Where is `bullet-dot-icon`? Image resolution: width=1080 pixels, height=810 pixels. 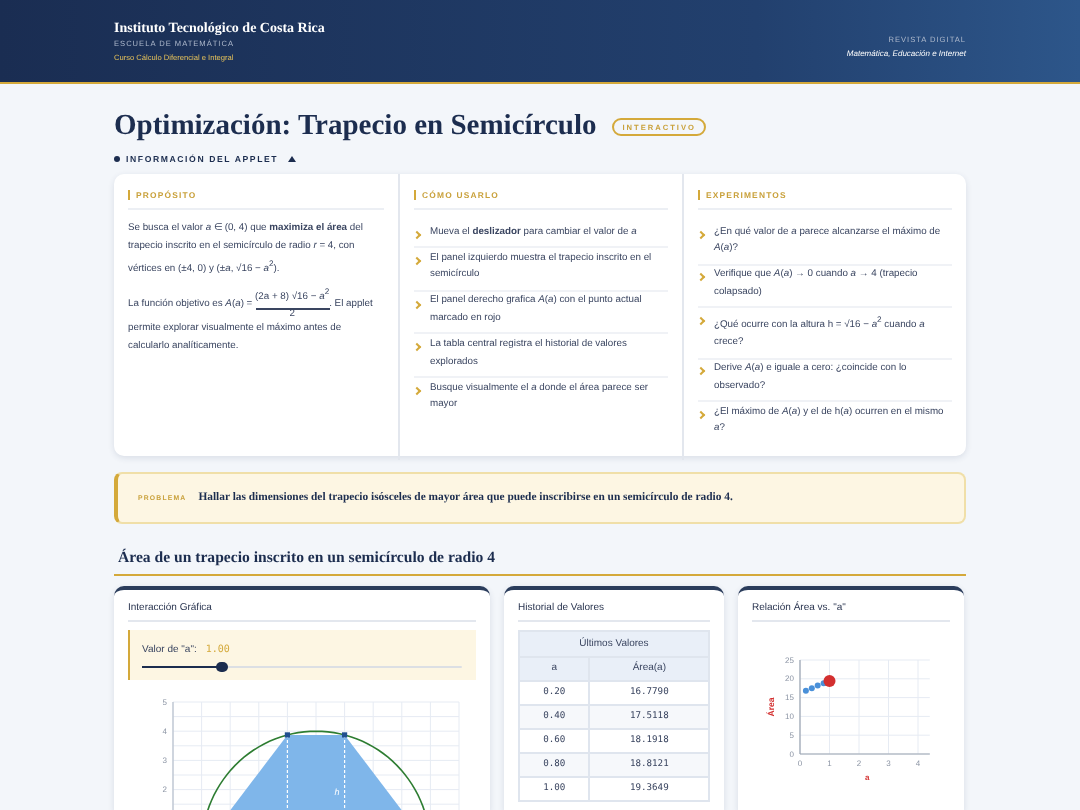 bullet-dot-icon is located at coordinates (117, 159).